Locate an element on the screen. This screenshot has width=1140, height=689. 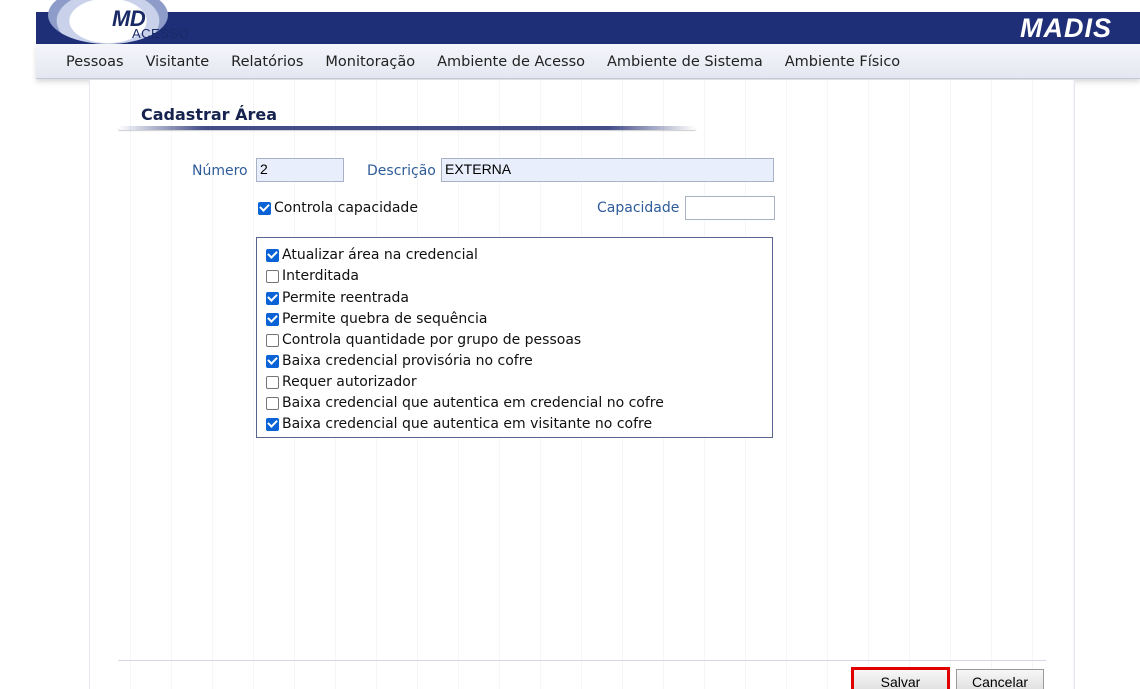
controla-capacidade-label: Controla capacidade is located at coordinates (346, 208).